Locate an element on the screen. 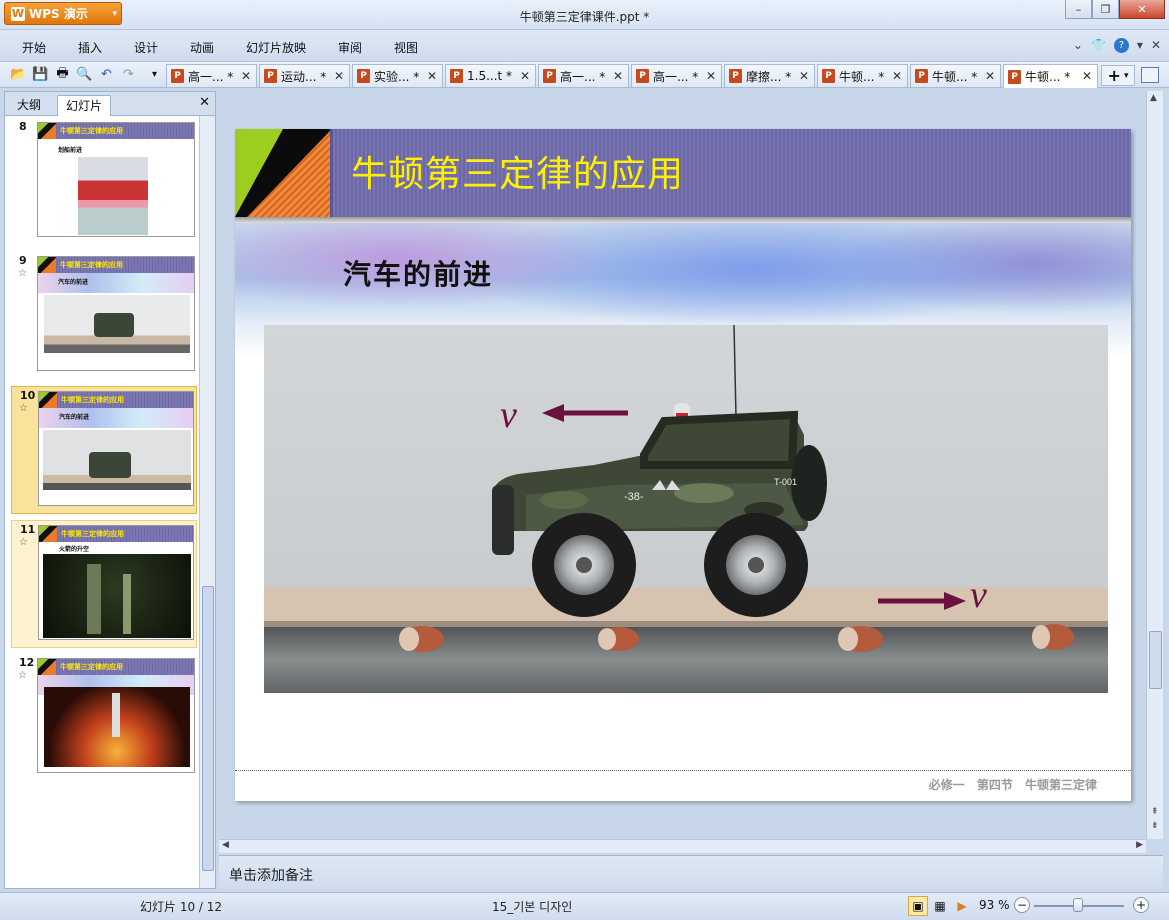 The image size is (1169, 920). theme-name: 15_기본 디자인 is located at coordinates (532, 907).